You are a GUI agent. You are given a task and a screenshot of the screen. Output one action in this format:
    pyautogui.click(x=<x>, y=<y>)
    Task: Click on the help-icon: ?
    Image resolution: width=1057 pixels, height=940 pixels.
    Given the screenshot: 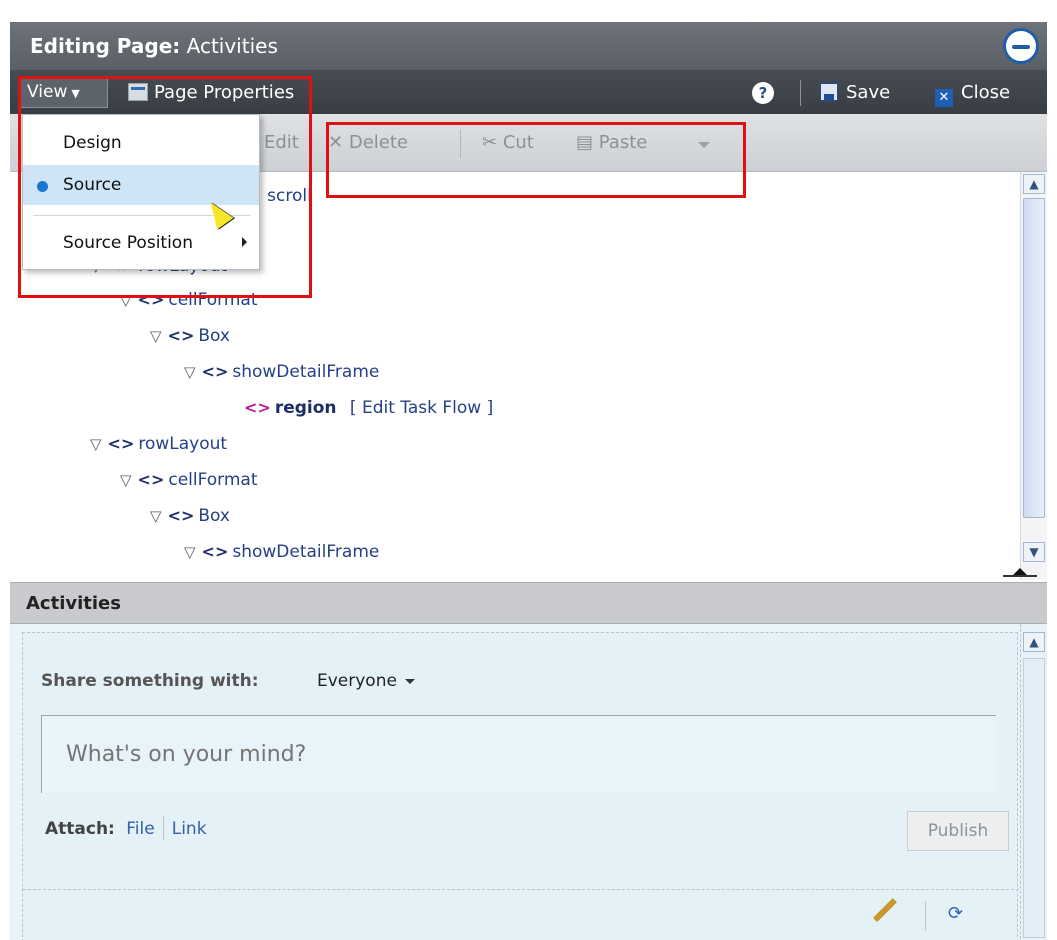 What is the action you would take?
    pyautogui.click(x=763, y=93)
    